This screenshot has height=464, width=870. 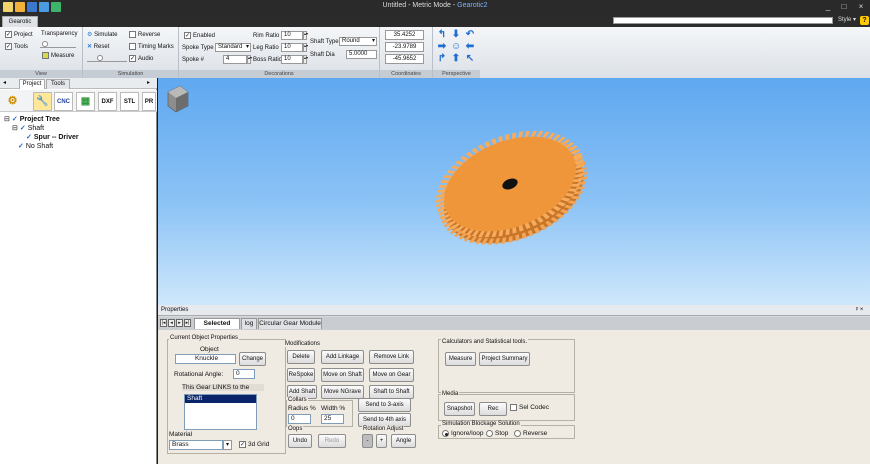 What do you see at coordinates (517, 433) in the screenshot?
I see `reverse-radio-dot` at bounding box center [517, 433].